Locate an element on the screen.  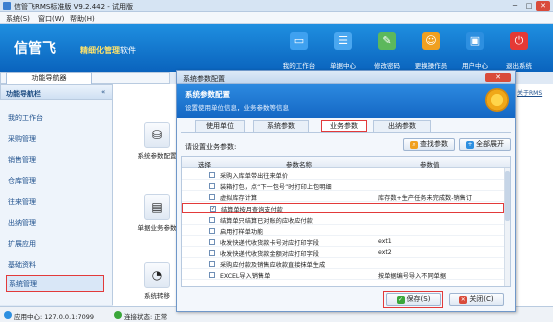
menu-help: 帮助(H) is located at coordinates (82, 19).